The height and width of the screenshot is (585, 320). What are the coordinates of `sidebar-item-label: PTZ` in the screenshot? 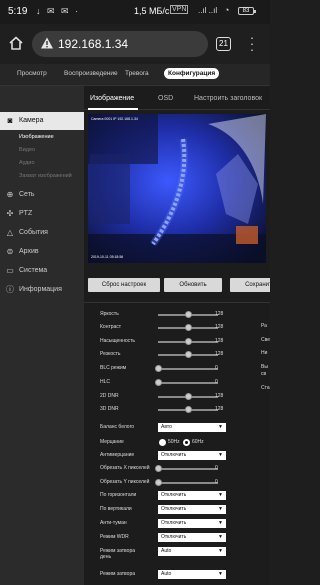 It's located at (26, 213).